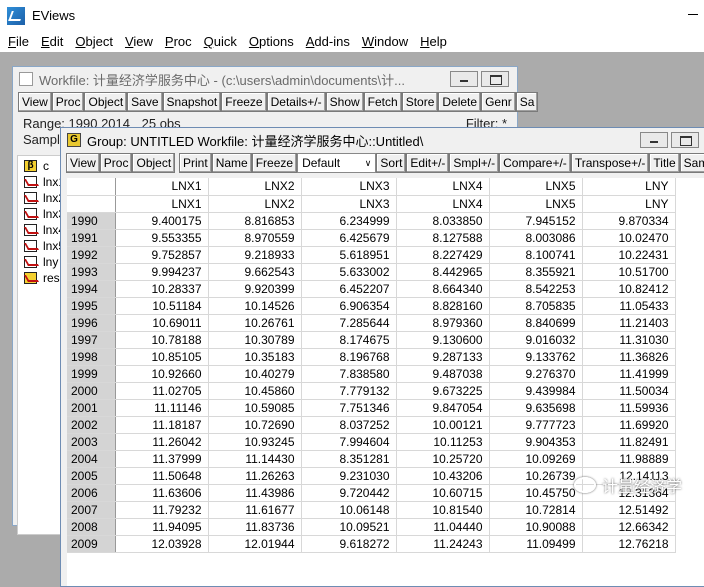 This screenshot has height=587, width=704. What do you see at coordinates (443, 476) in the screenshot?
I see `data-cell: 10.43206` at bounding box center [443, 476].